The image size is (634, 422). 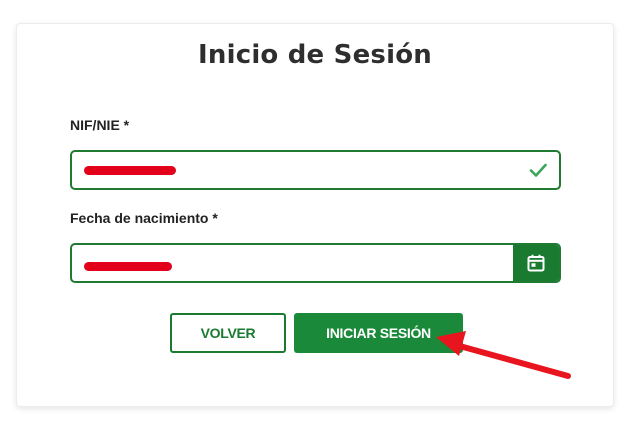 I want to click on calendar-button, so click(x=536, y=263).